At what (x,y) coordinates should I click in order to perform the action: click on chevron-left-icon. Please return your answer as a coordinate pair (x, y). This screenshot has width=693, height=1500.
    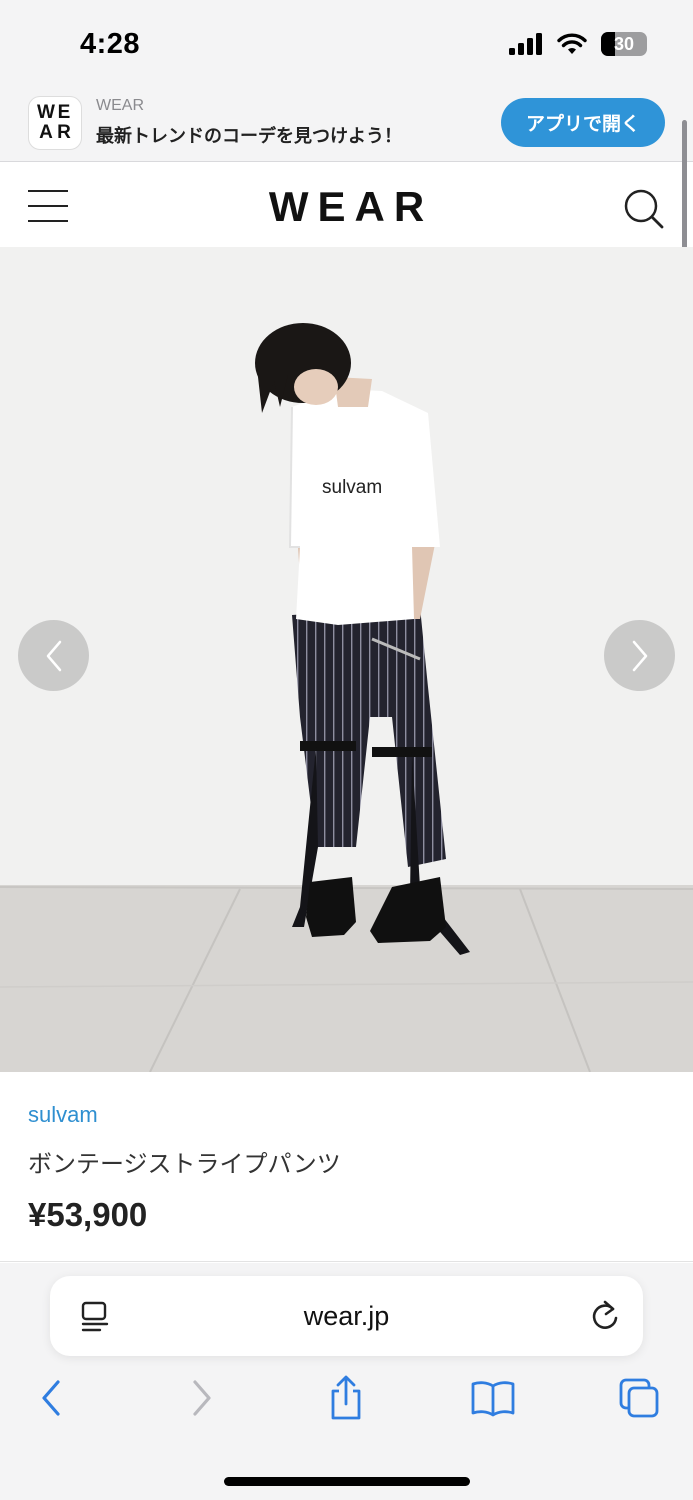
    Looking at the image, I should click on (53, 655).